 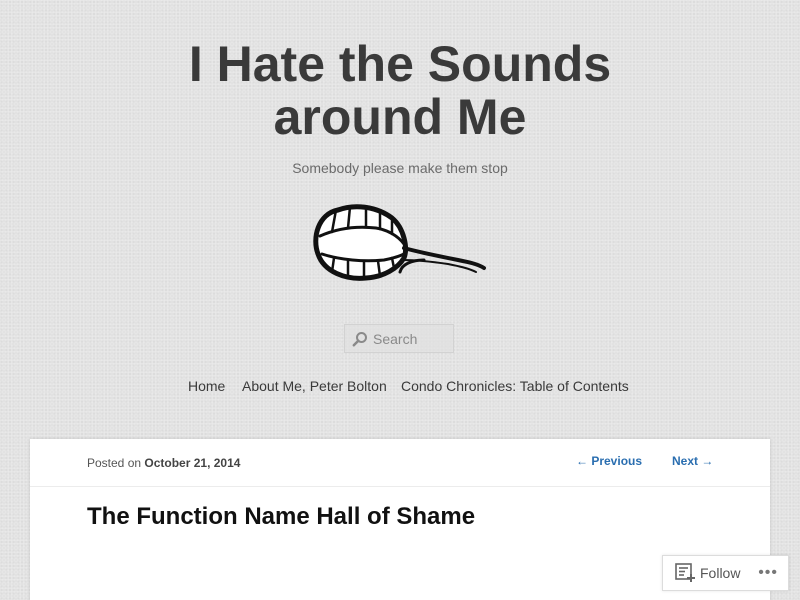 I want to click on site-title-line2: around Me, so click(x=400, y=117).